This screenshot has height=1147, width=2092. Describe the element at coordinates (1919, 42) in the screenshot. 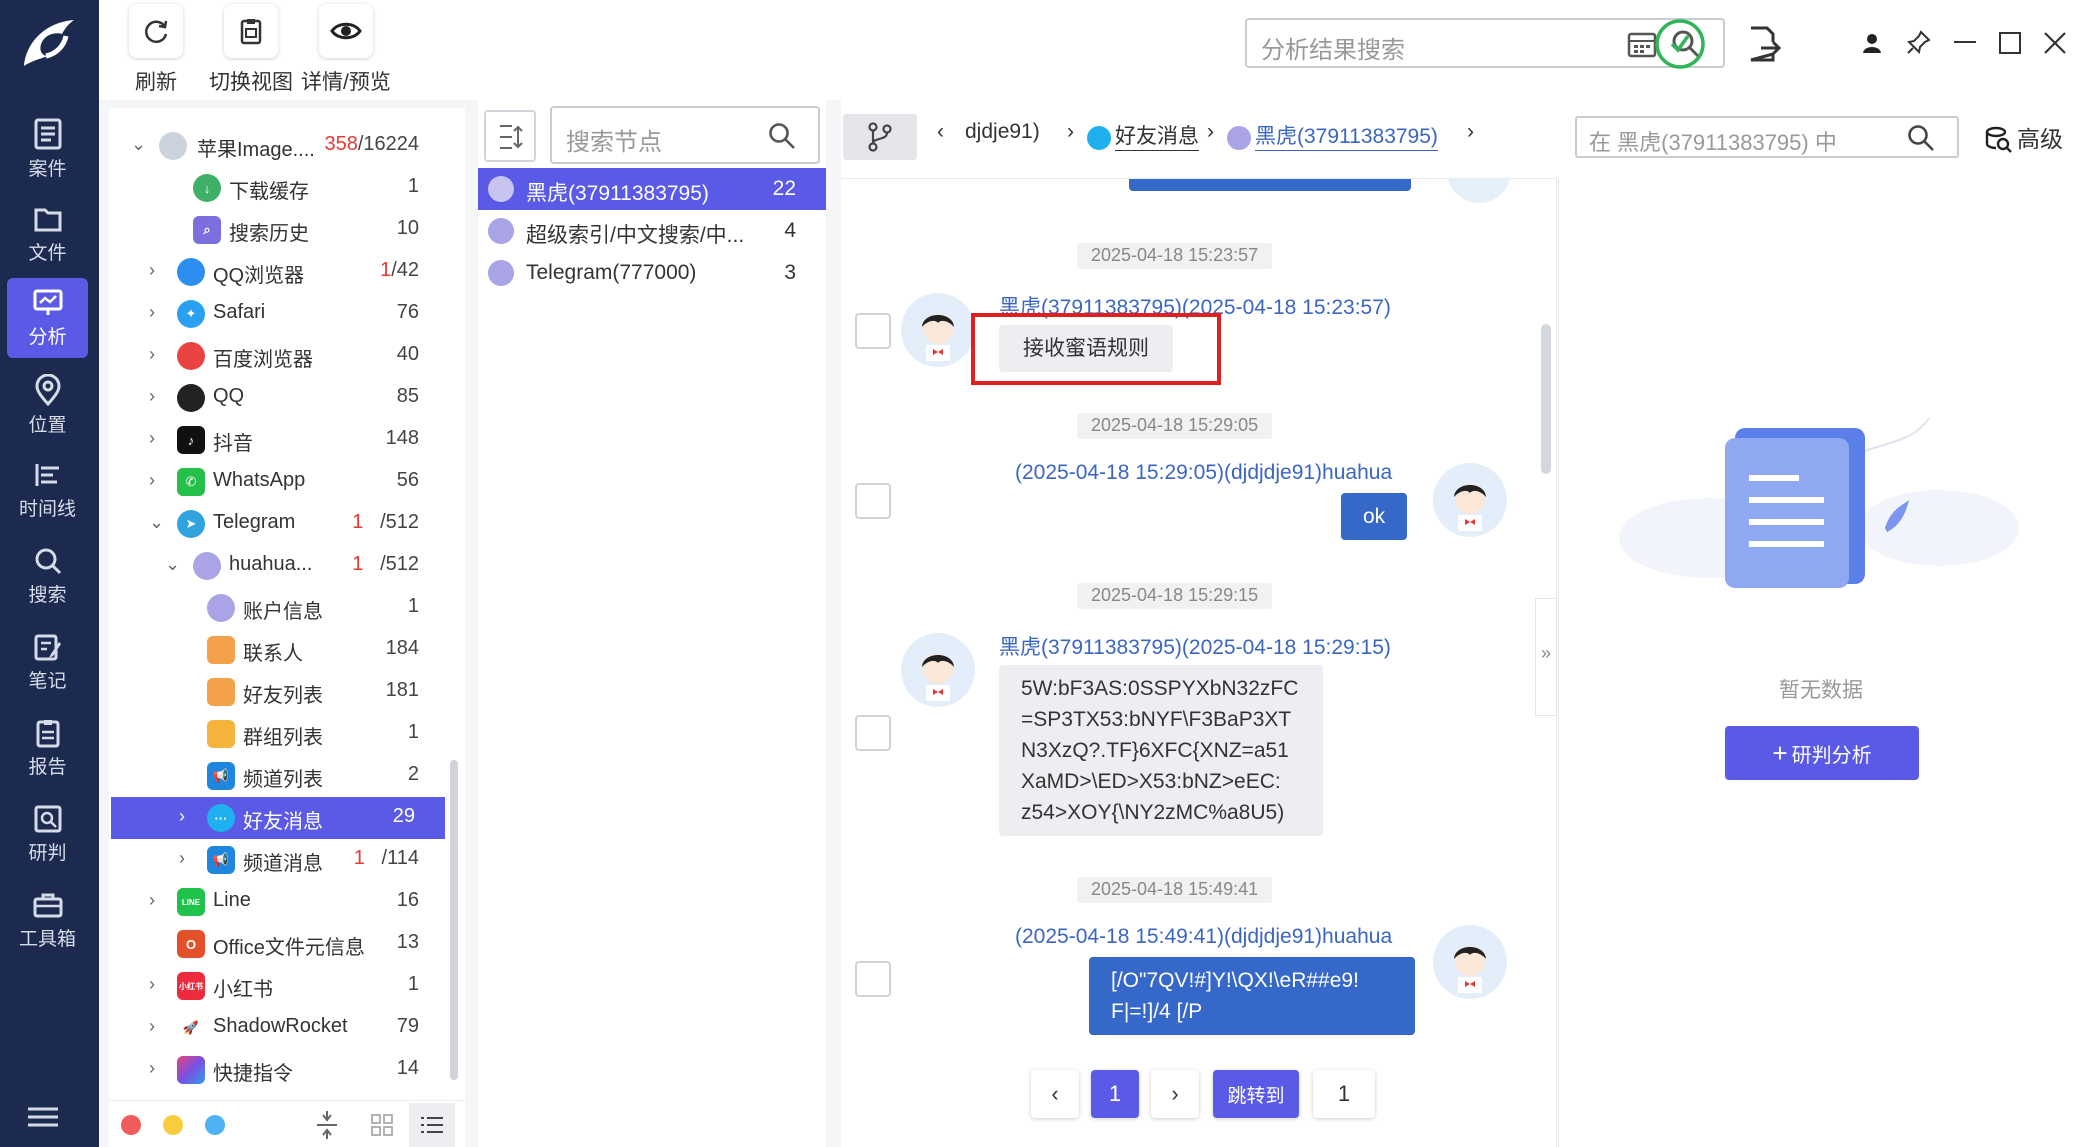

I see `pin-icon` at that location.